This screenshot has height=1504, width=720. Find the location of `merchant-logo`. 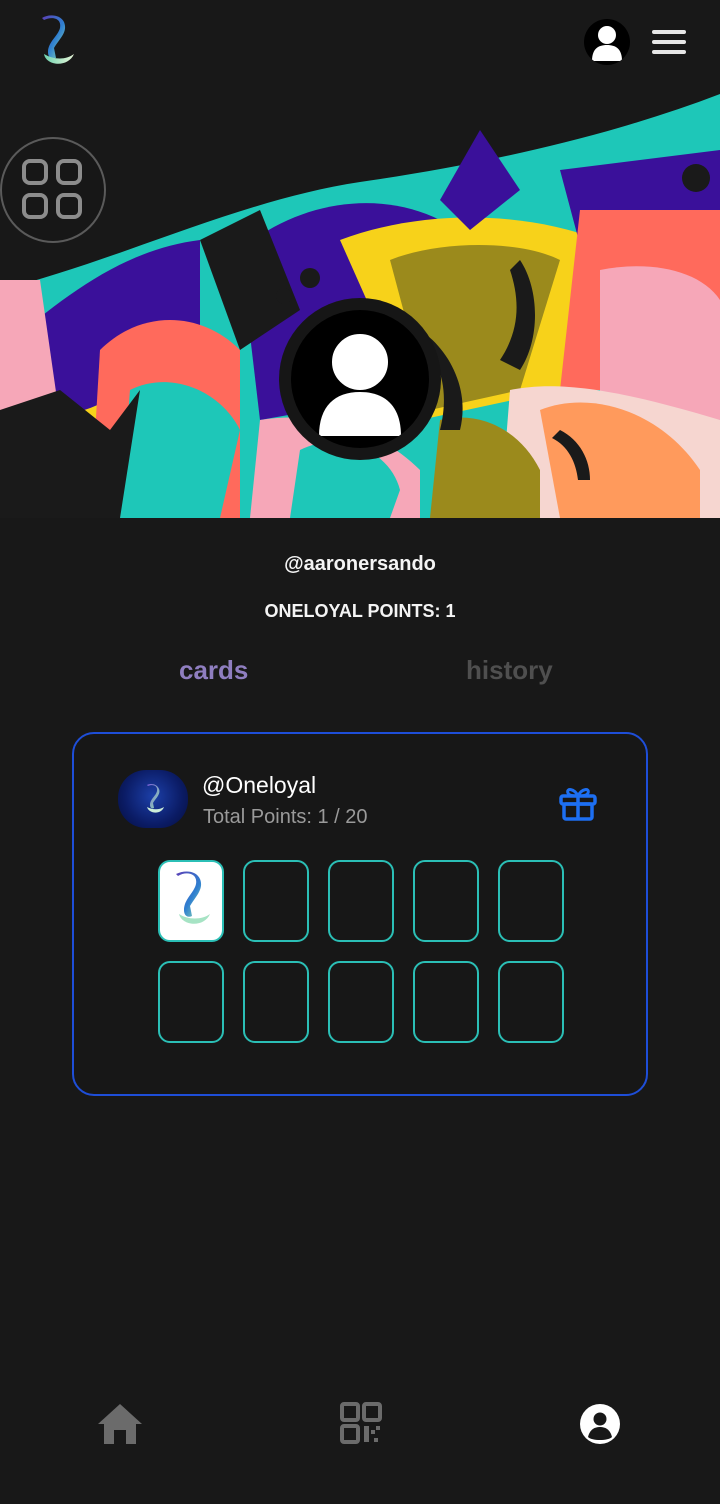

merchant-logo is located at coordinates (153, 799).